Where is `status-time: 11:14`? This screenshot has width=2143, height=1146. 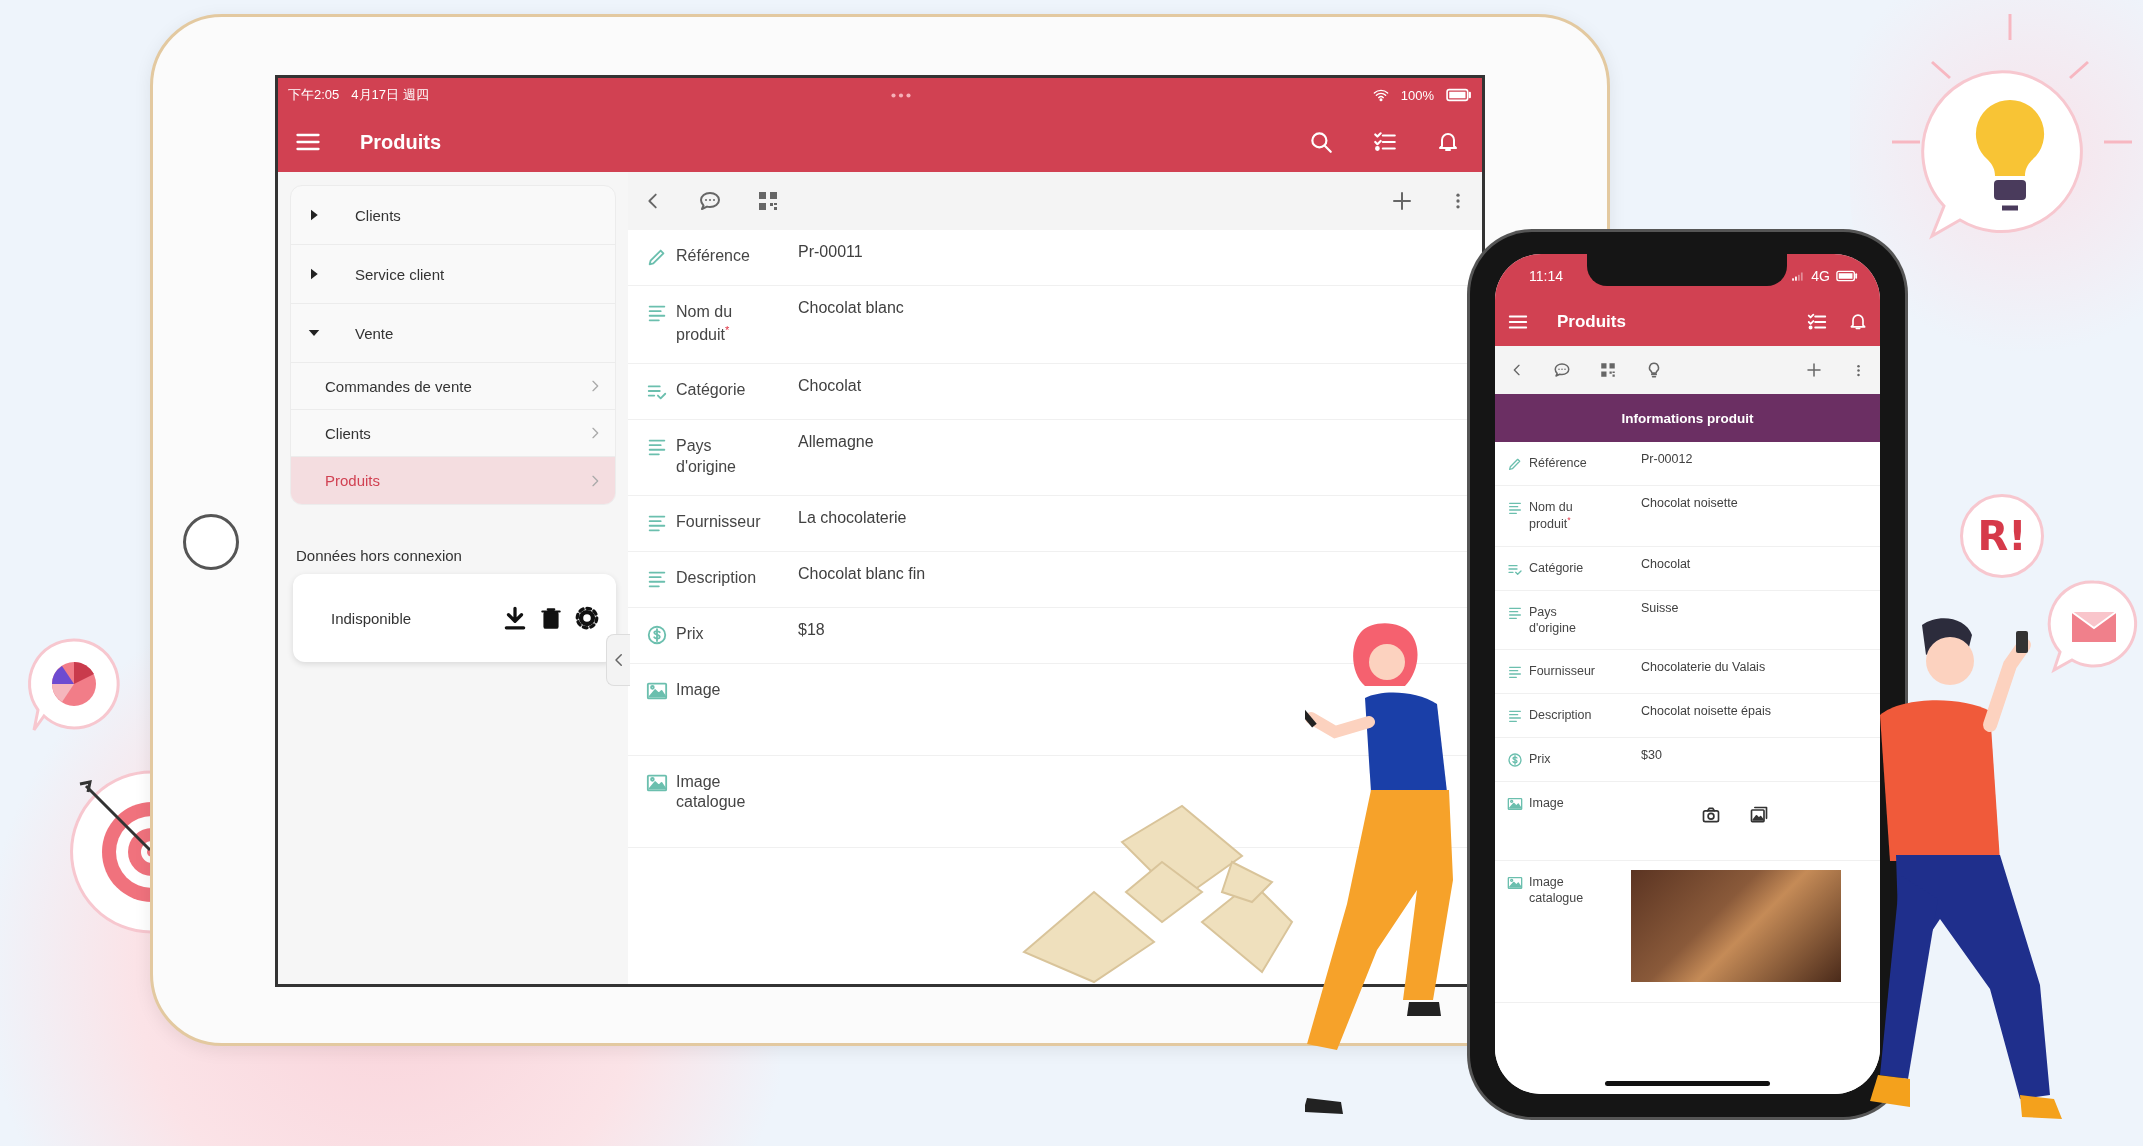
status-time: 11:14 is located at coordinates (1546, 276).